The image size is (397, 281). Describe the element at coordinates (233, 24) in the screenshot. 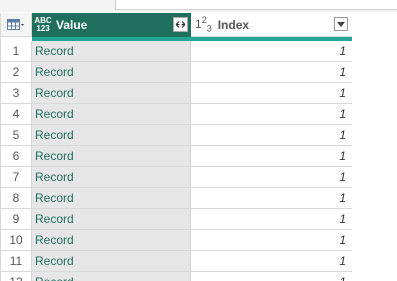

I see `column-label-index: Index` at that location.